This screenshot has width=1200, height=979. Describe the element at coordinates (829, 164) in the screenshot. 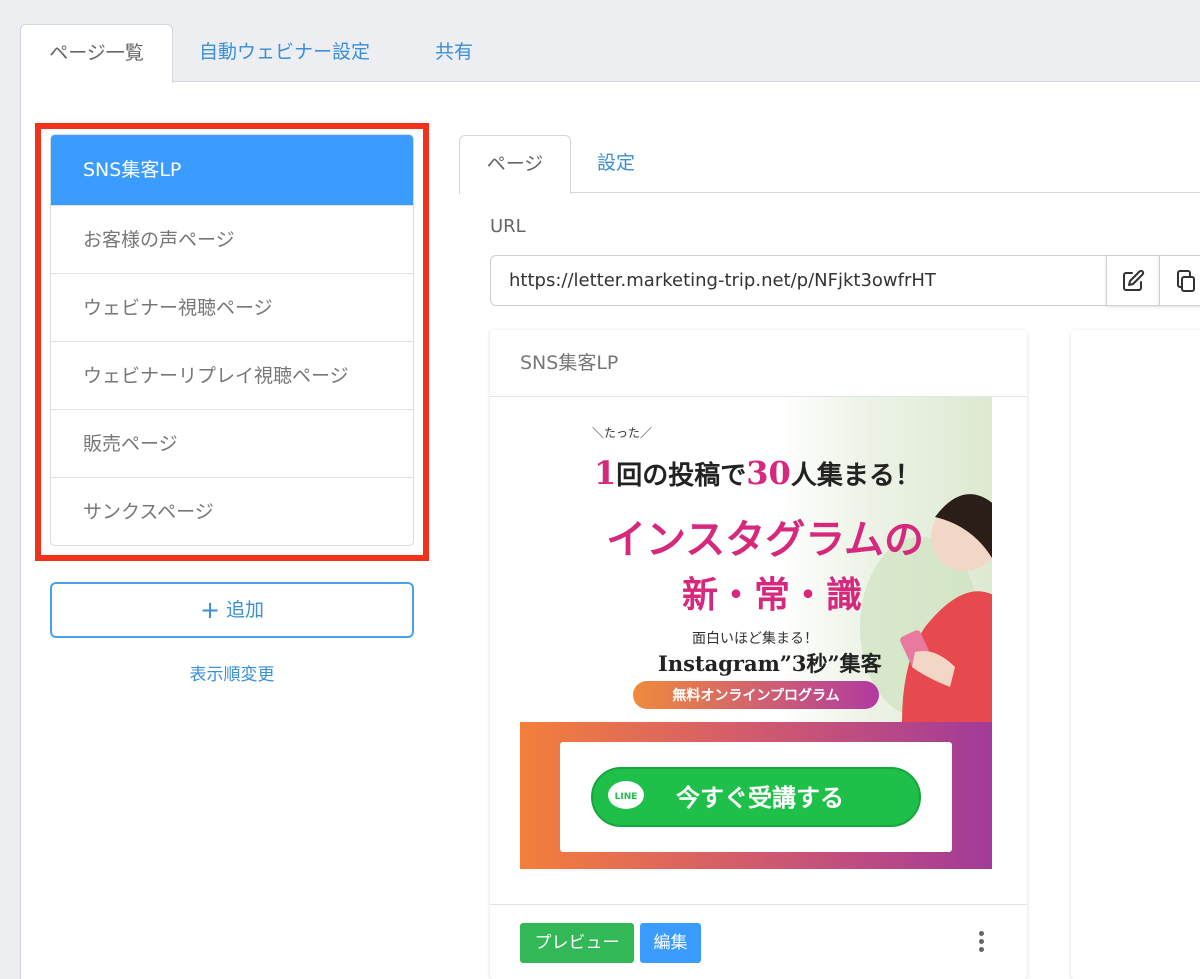

I see `inner-tab-bar: ページ 設定` at that location.